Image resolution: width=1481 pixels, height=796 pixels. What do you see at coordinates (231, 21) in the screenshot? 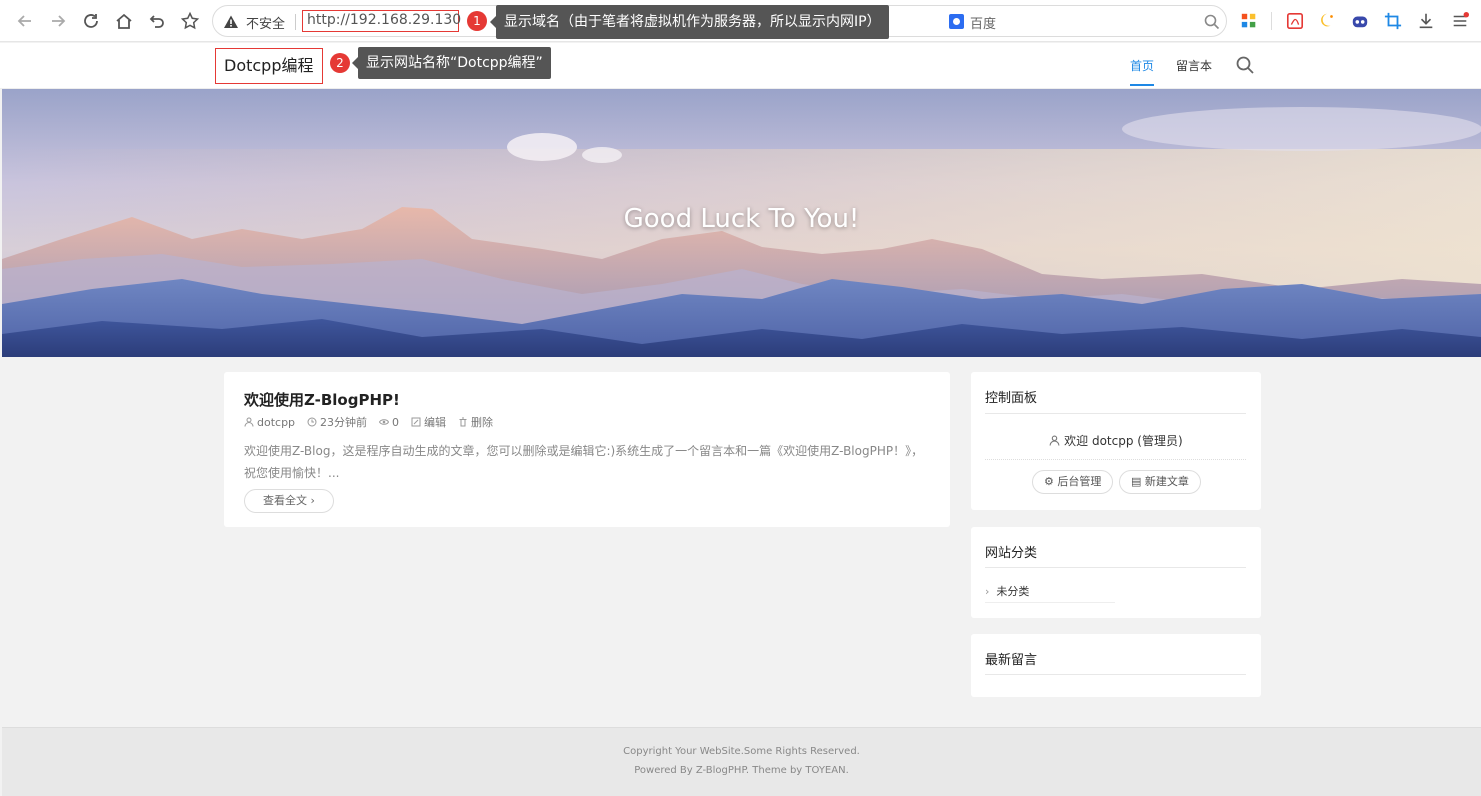
I see `warning-icon` at bounding box center [231, 21].